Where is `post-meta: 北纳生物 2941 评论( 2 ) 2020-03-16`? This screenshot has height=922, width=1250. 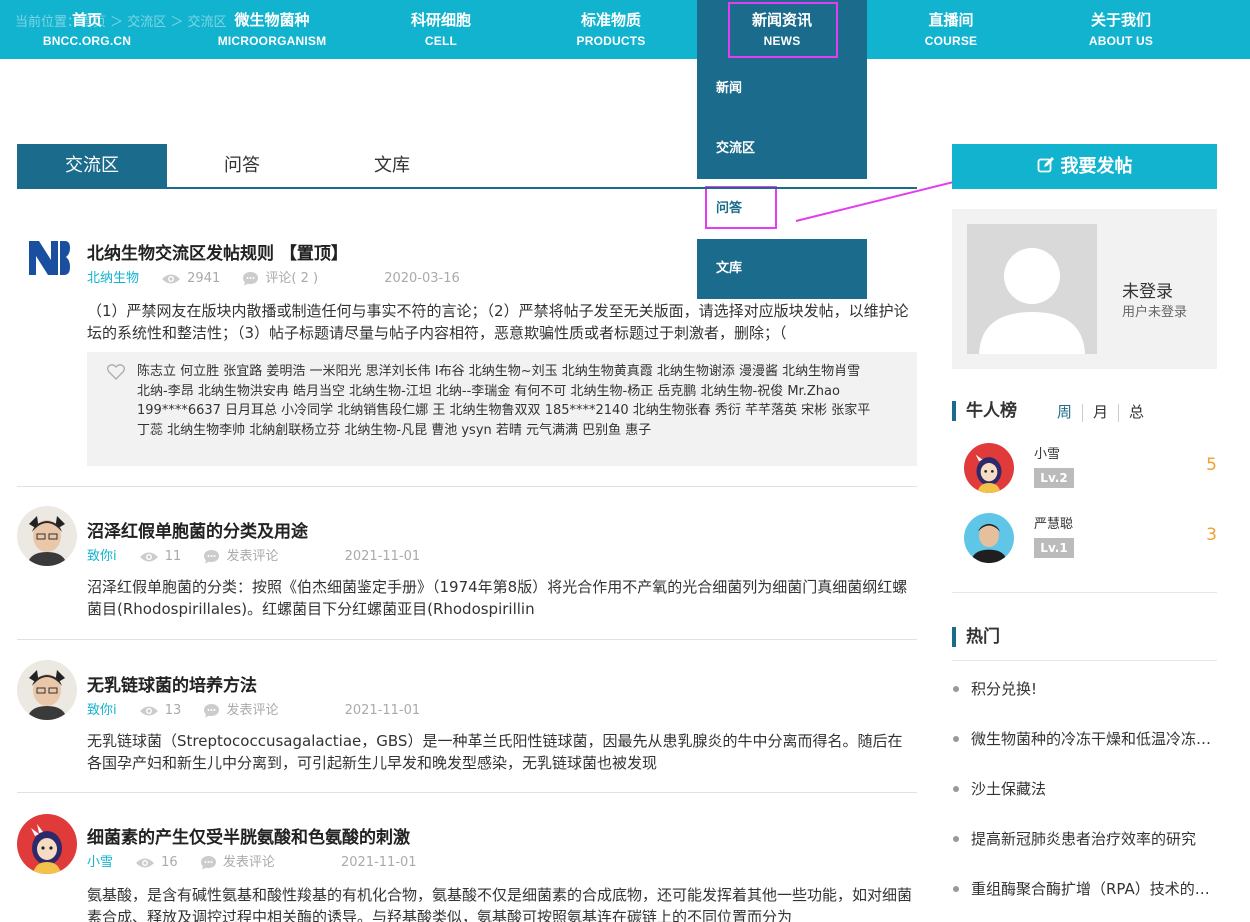
post-meta: 北纳生物 2941 评论( 2 ) 2020-03-16 is located at coordinates (273, 276).